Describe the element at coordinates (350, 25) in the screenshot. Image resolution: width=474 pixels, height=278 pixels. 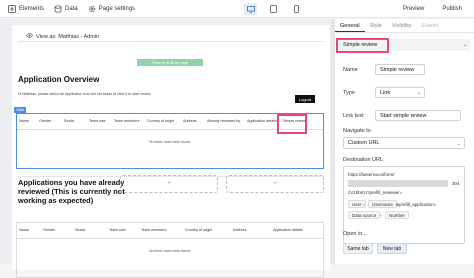
I see `tab-general: General` at that location.